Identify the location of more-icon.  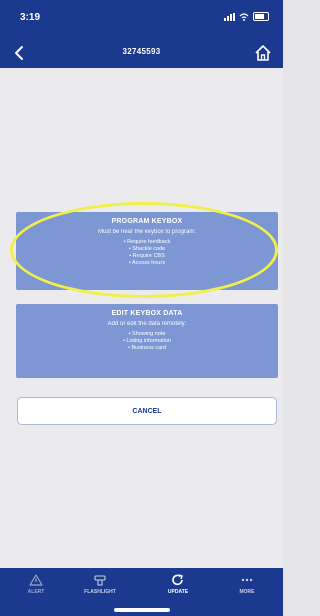
(247, 580).